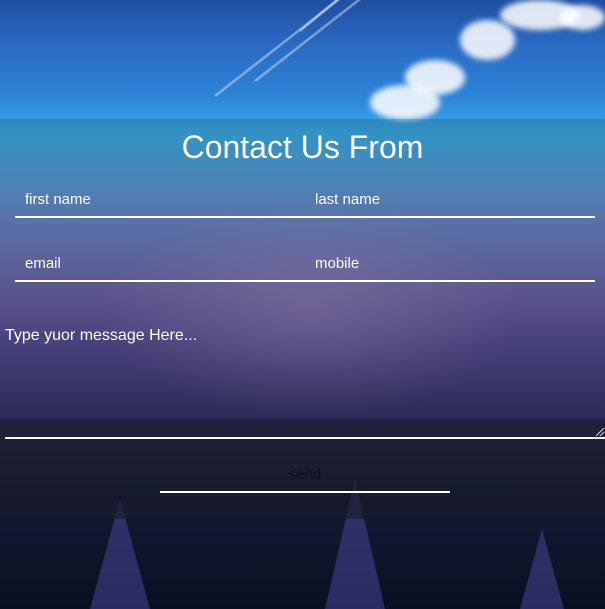 The height and width of the screenshot is (609, 605). Describe the element at coordinates (302, 147) in the screenshot. I see `form-title: Contact Us From` at that location.